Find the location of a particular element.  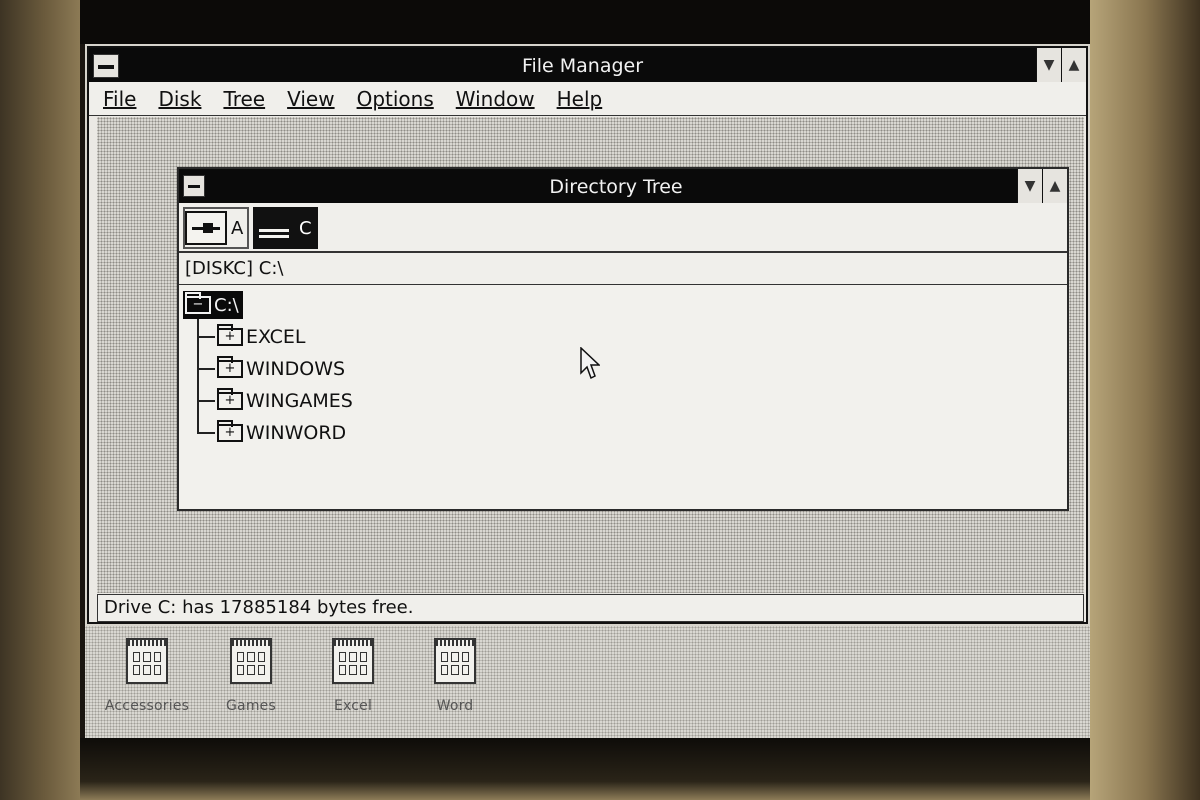

directory-tree-titlebar: Directory Tree ▼ ▲ is located at coordinates (623, 186).